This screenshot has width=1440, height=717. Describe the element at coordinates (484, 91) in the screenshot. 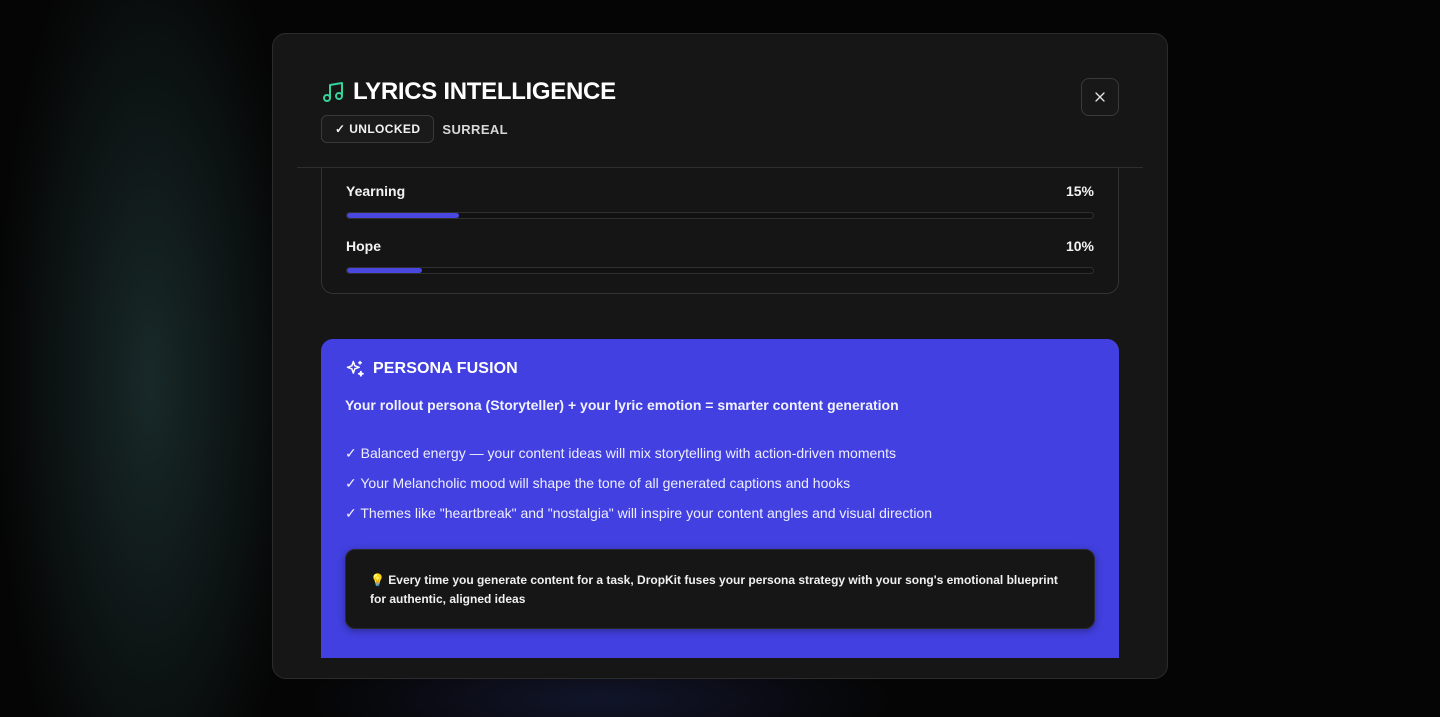

I see `modal-title: LYRICS INTELLIGENCE` at that location.